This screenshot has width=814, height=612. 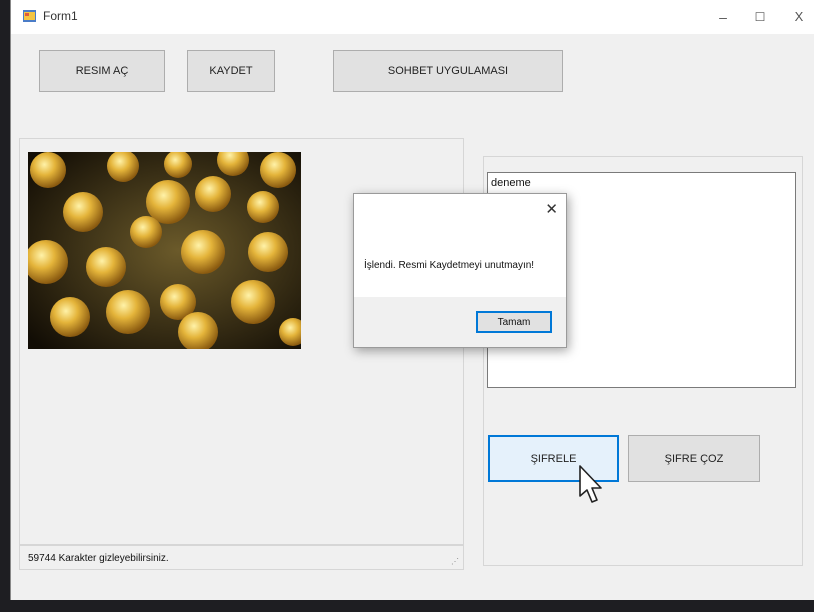 What do you see at coordinates (231, 71) in the screenshot?
I see `save-button: KAYDET` at bounding box center [231, 71].